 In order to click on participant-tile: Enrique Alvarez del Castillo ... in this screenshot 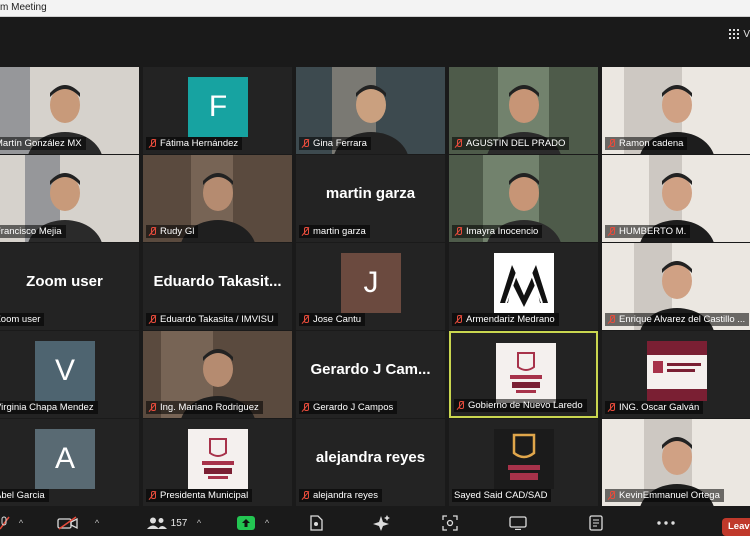, I will do `click(676, 286)`.